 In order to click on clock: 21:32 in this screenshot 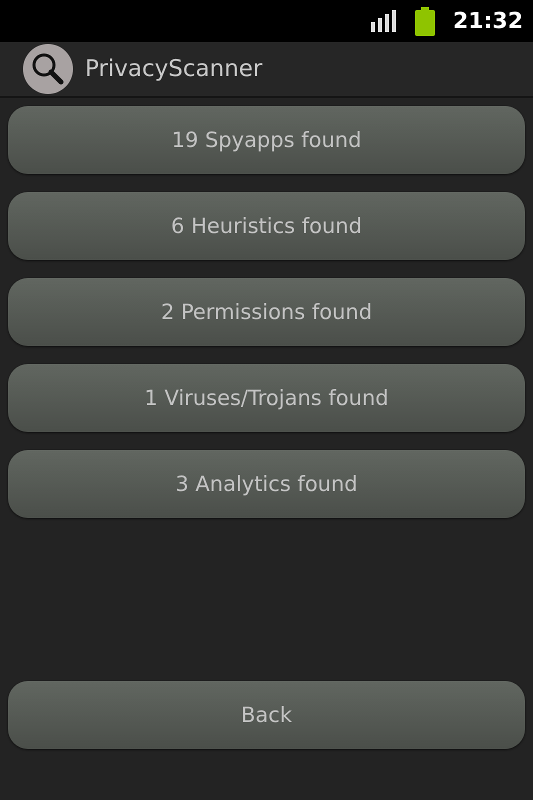, I will do `click(487, 21)`.